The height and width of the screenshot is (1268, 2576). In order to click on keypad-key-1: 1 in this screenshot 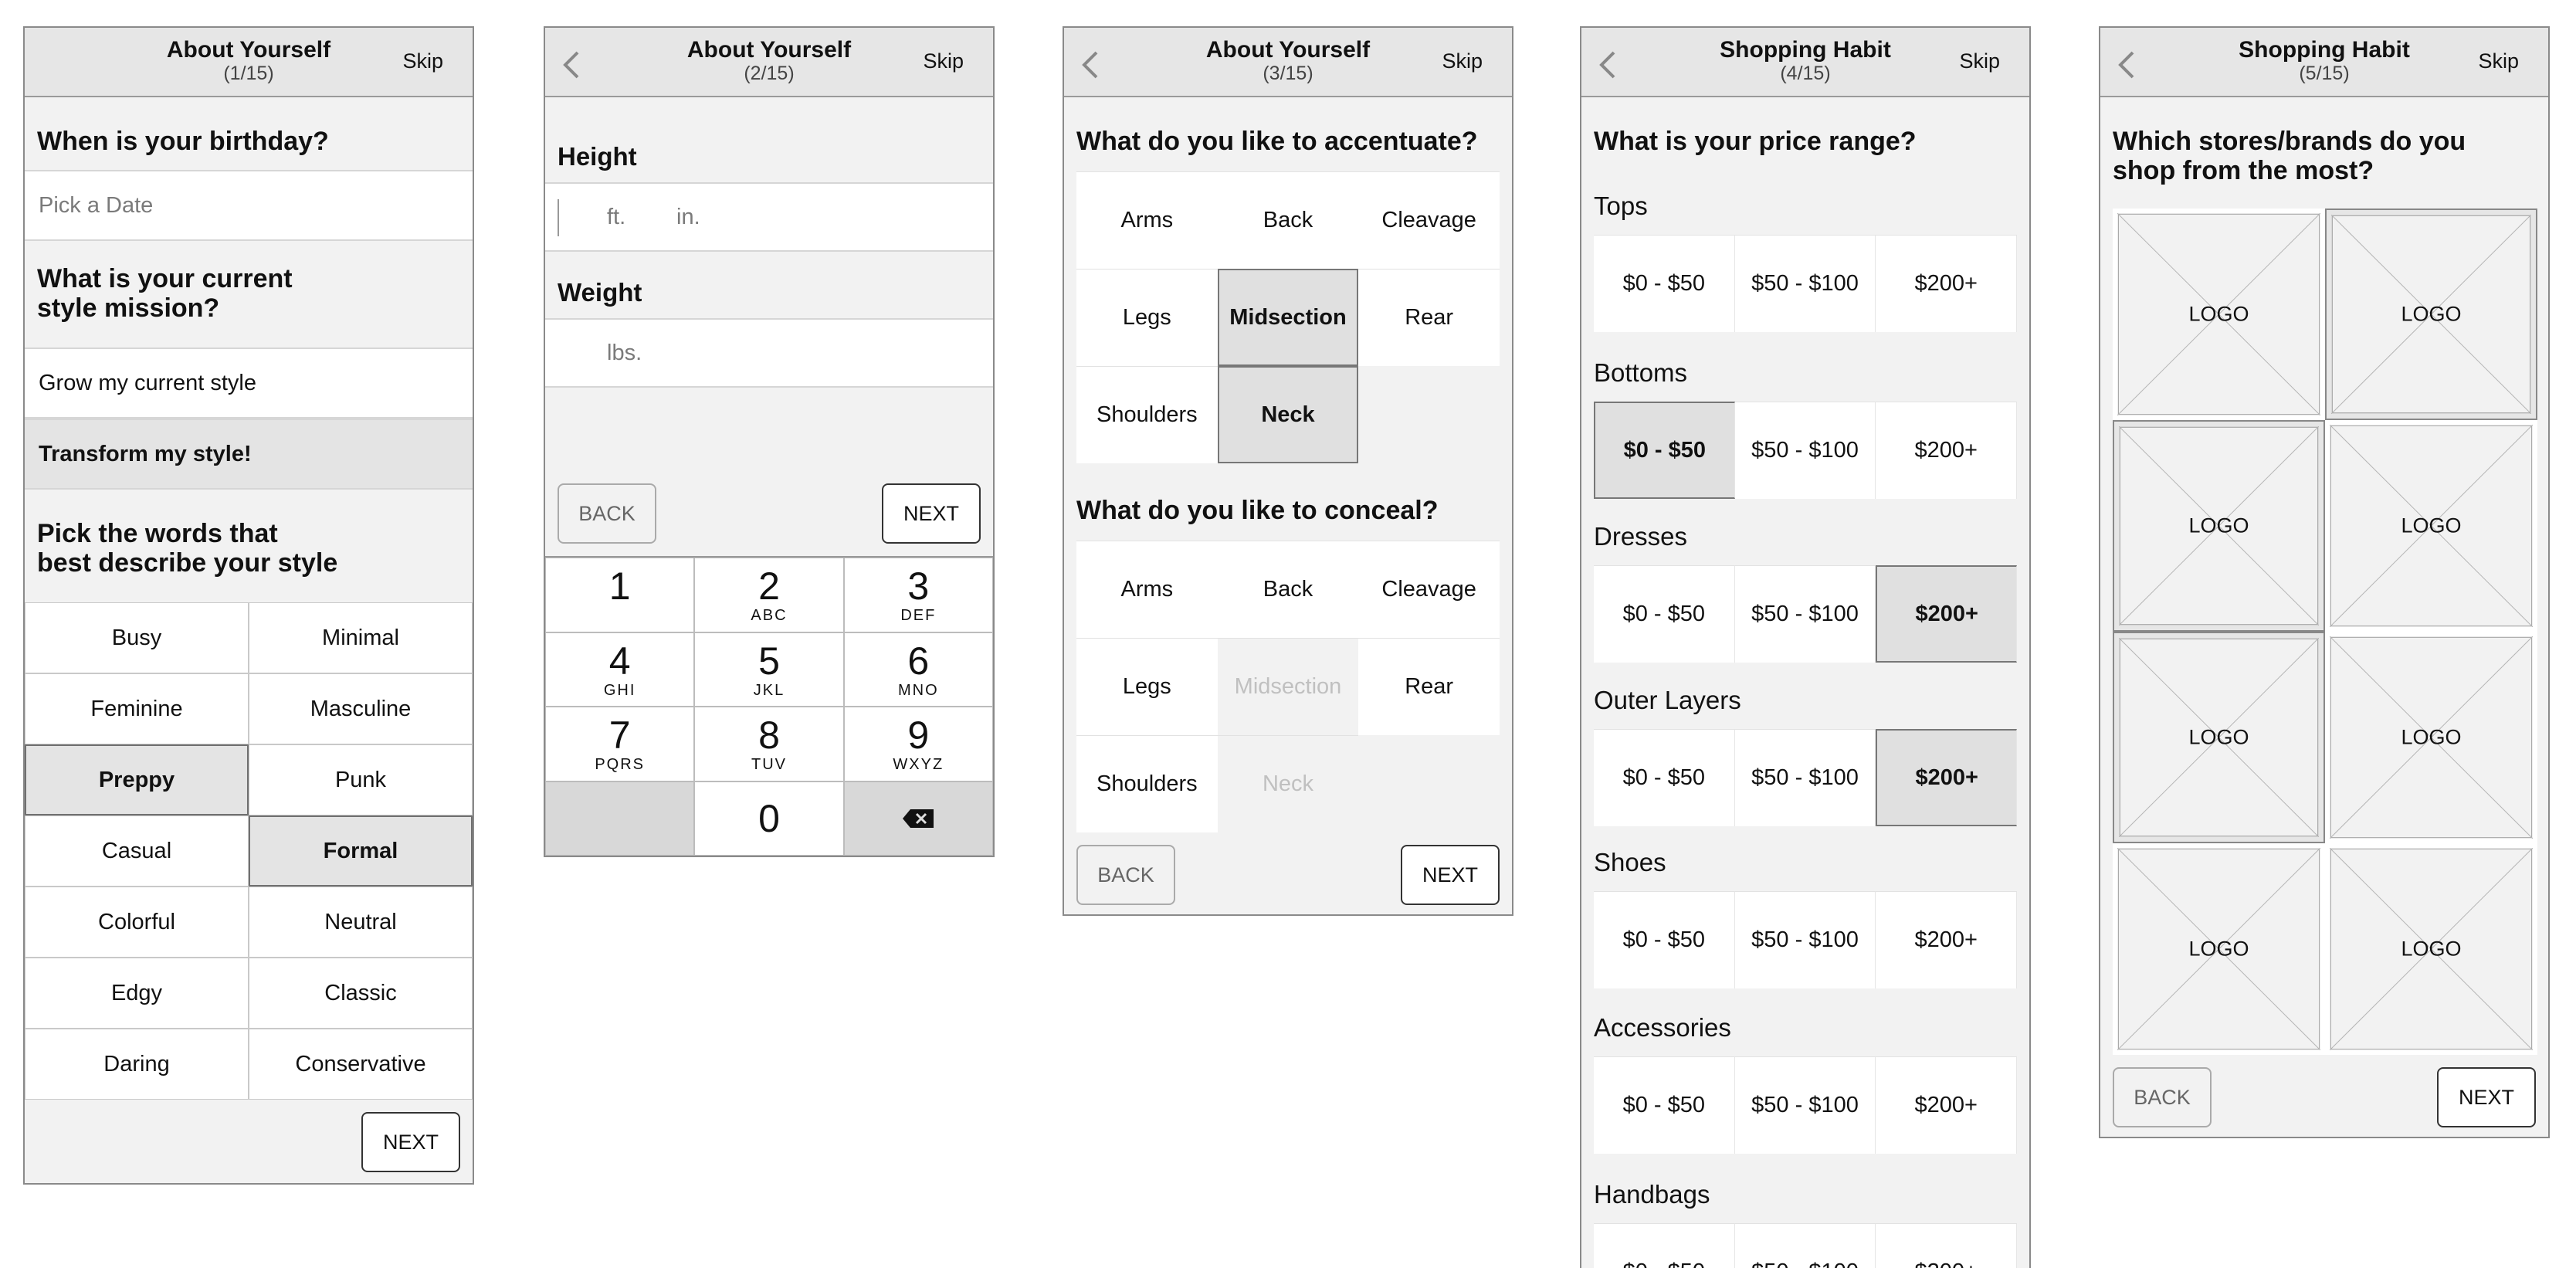, I will do `click(620, 595)`.